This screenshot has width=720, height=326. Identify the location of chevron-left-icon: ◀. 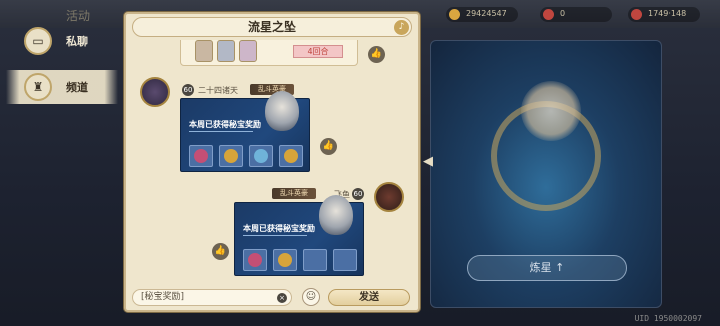
(429, 162).